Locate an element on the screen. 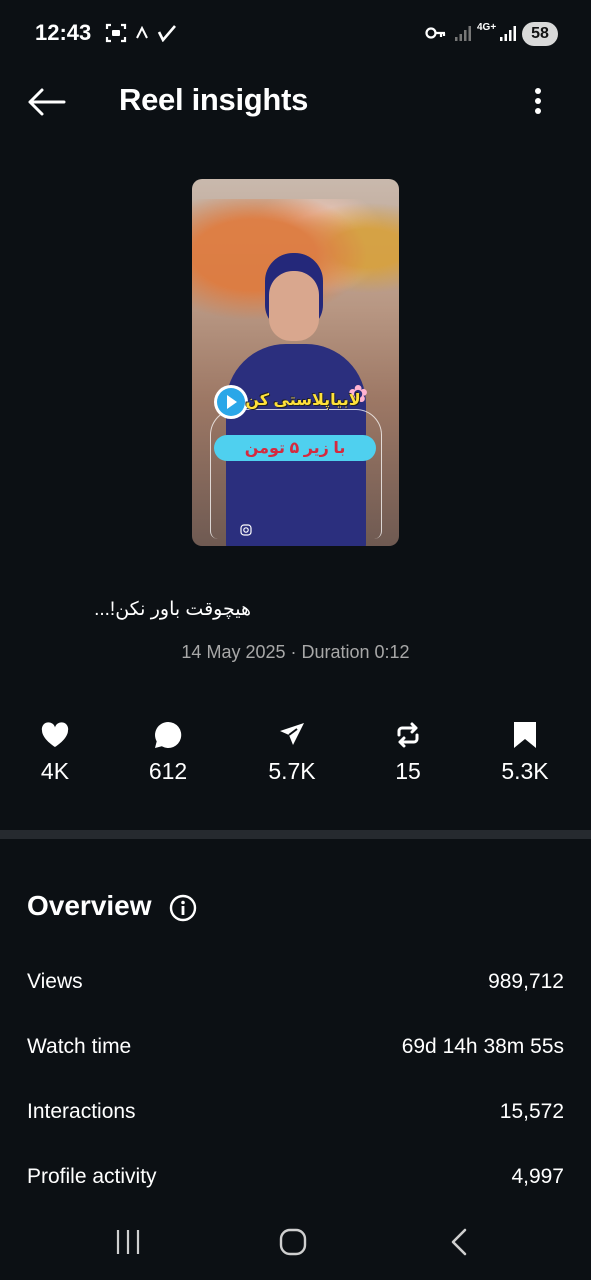  more-options-button is located at coordinates (538, 101).